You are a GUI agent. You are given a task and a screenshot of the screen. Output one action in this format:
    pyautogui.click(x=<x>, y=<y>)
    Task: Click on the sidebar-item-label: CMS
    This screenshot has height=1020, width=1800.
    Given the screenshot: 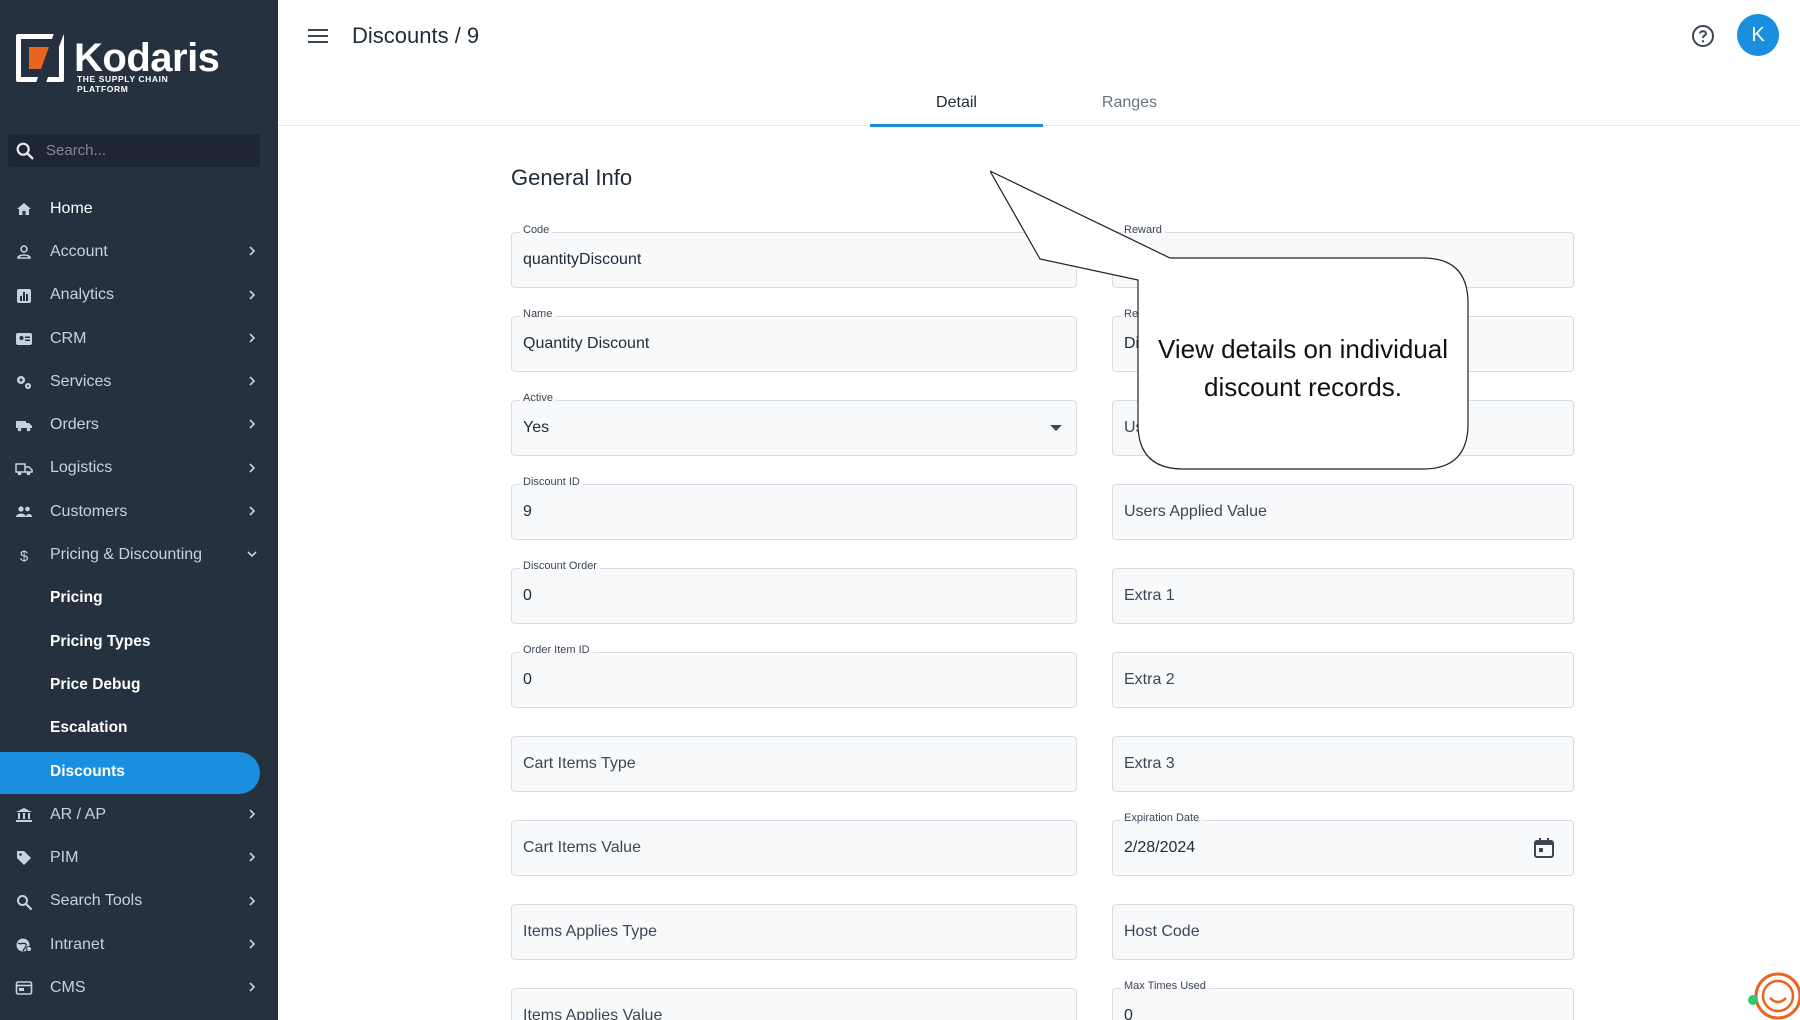 What is the action you would take?
    pyautogui.click(x=68, y=987)
    